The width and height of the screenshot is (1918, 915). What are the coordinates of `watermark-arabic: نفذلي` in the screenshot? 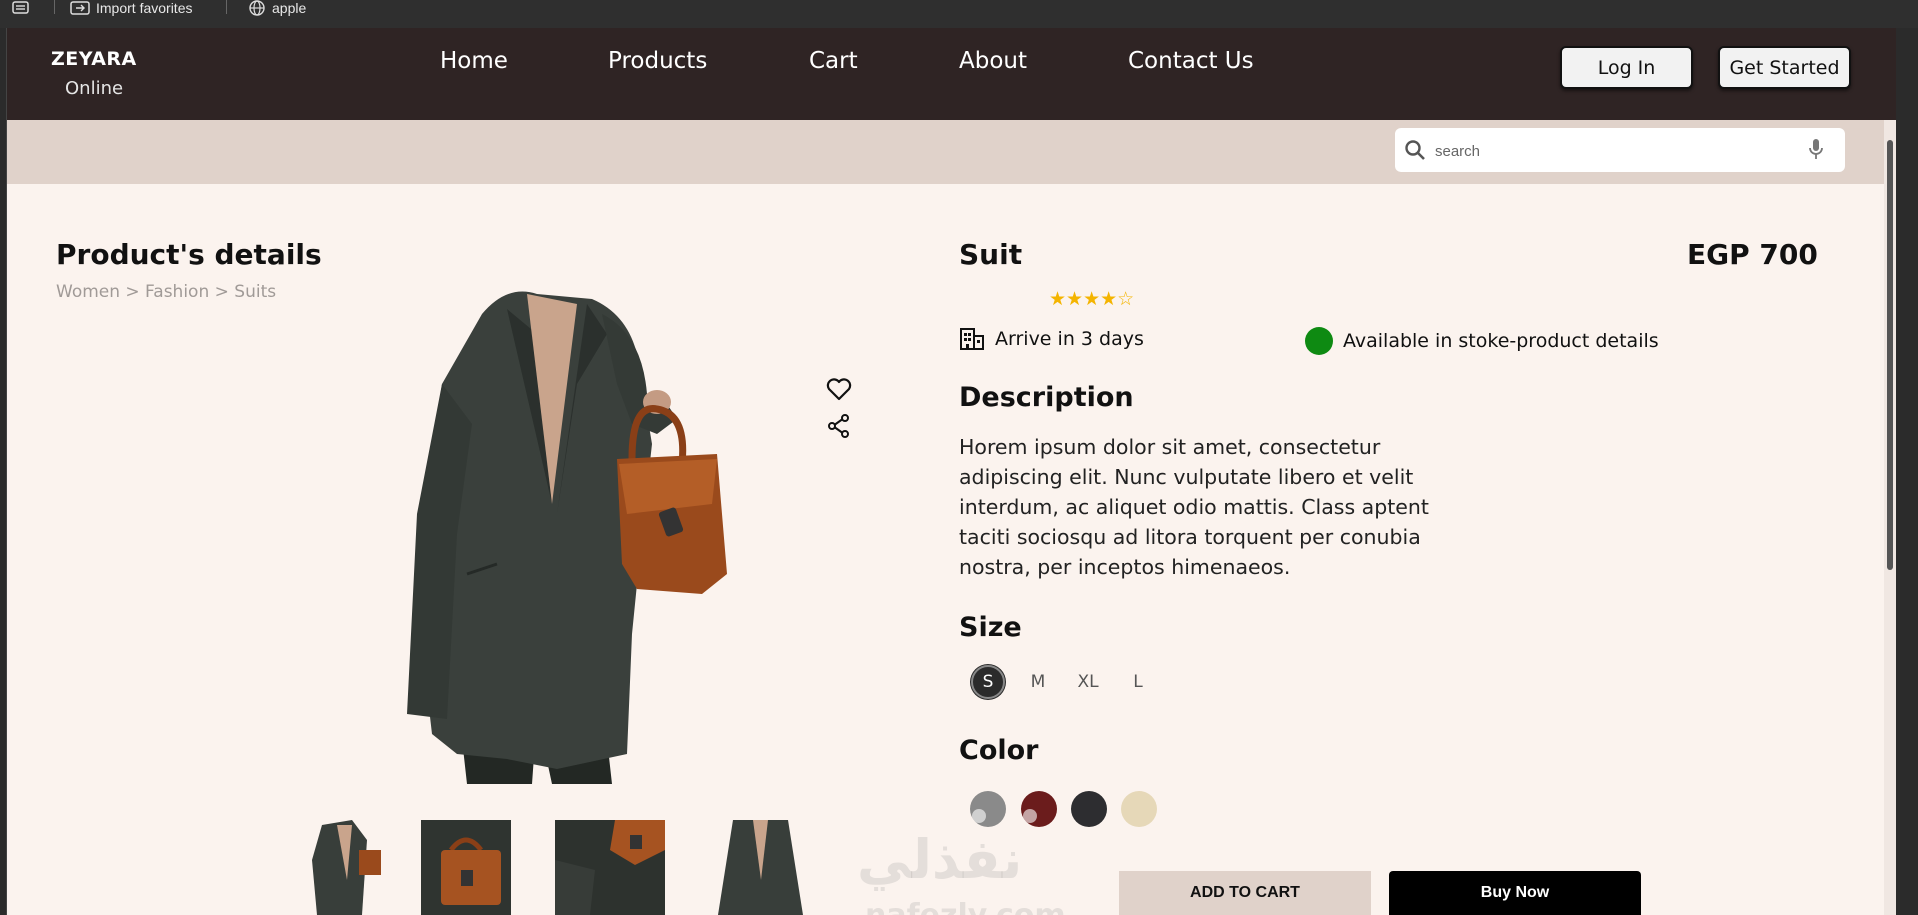 It's located at (940, 859).